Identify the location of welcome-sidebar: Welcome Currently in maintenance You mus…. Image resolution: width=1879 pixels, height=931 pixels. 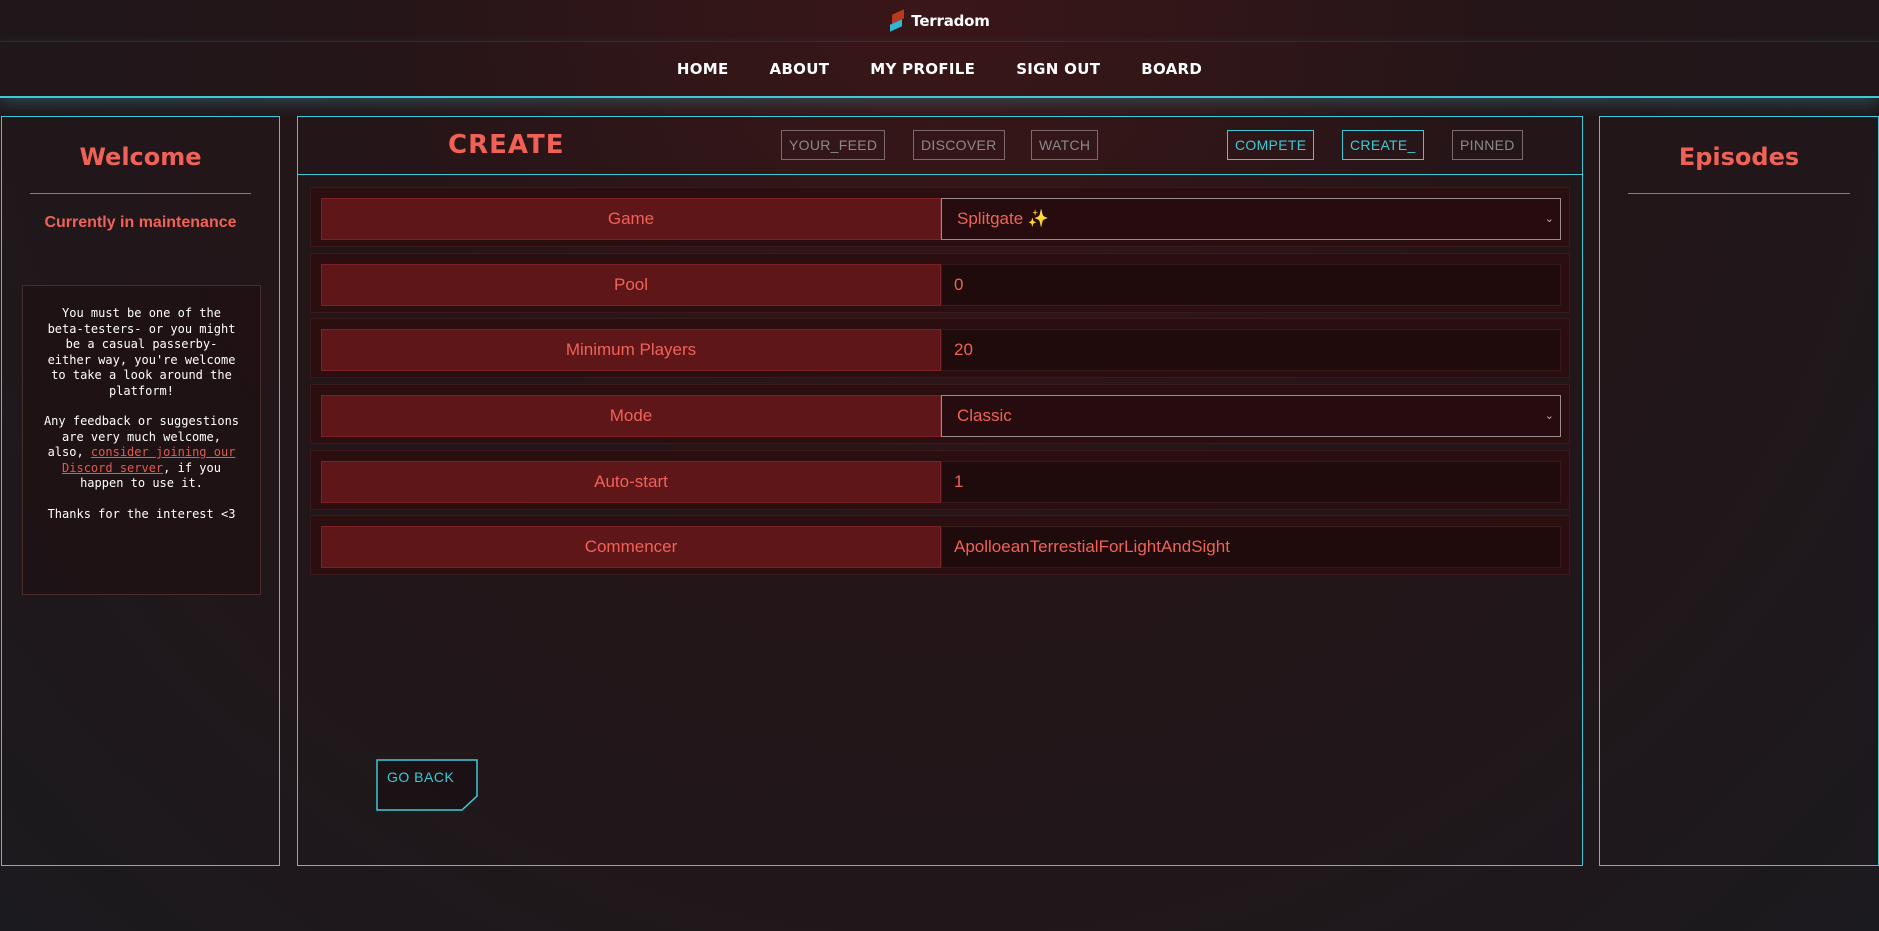
(140, 491).